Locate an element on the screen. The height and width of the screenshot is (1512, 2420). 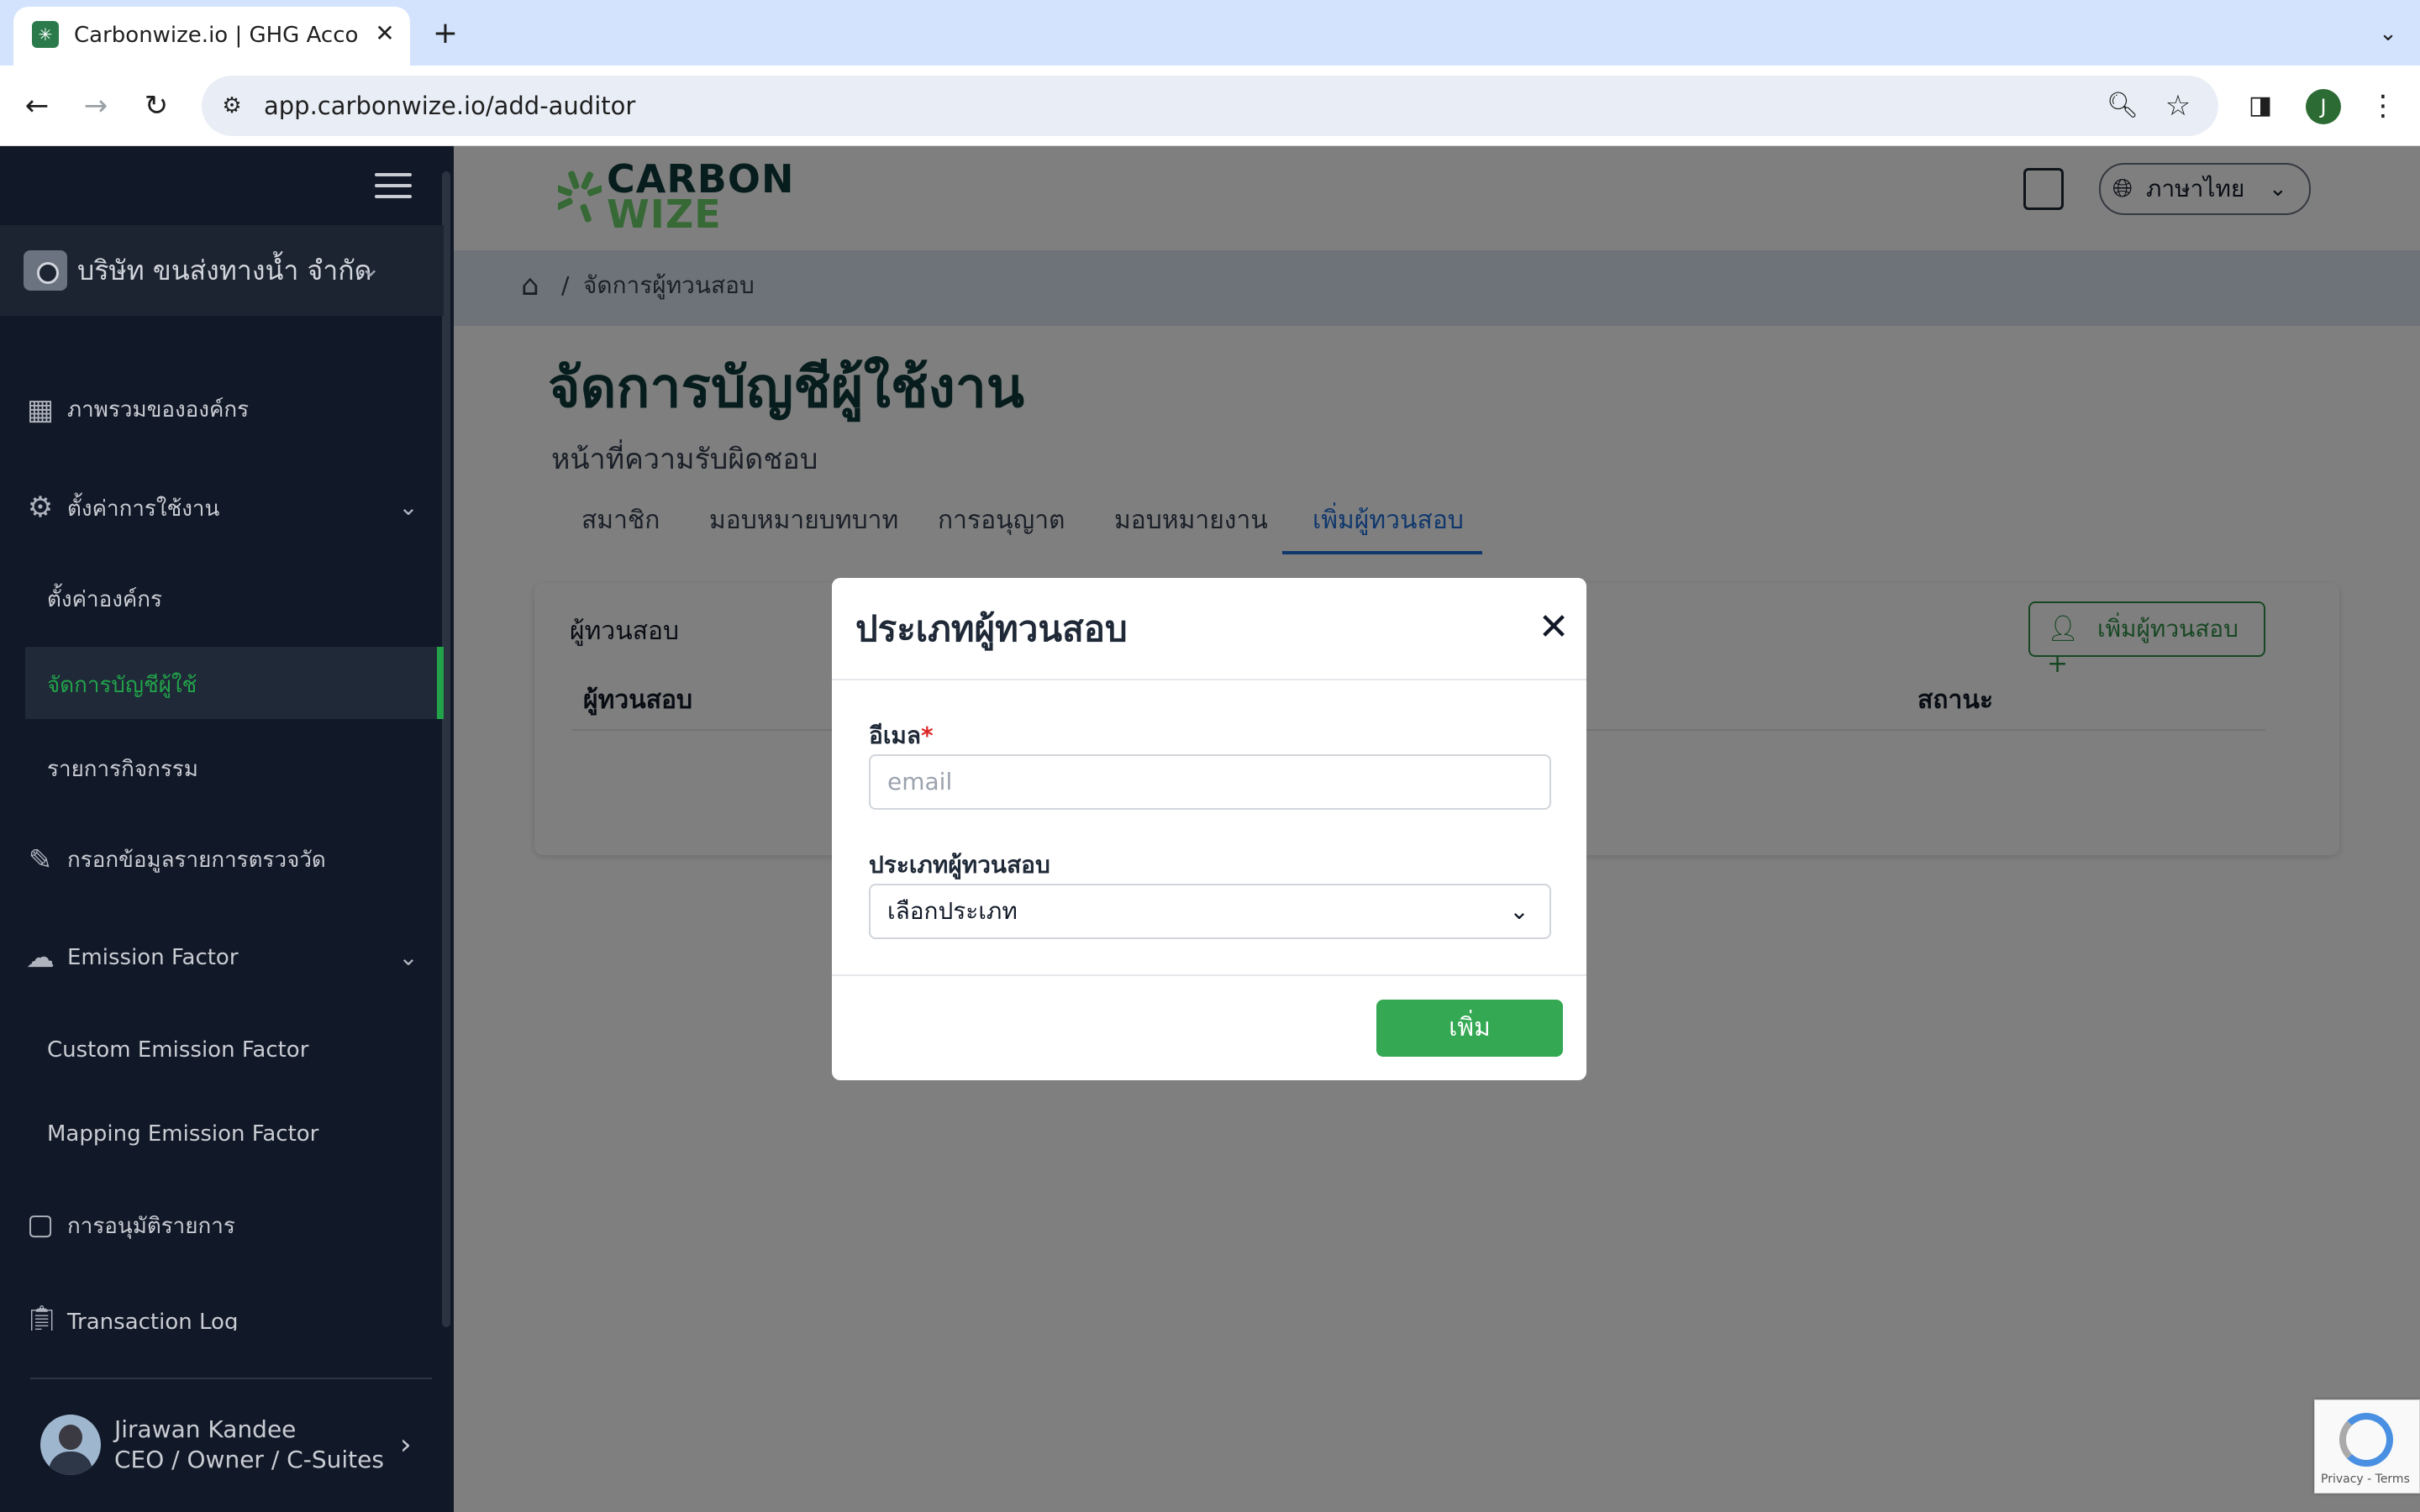
browser-tab: ✳ Carbonwize.io | GHG Accoun ✕ is located at coordinates (211, 36).